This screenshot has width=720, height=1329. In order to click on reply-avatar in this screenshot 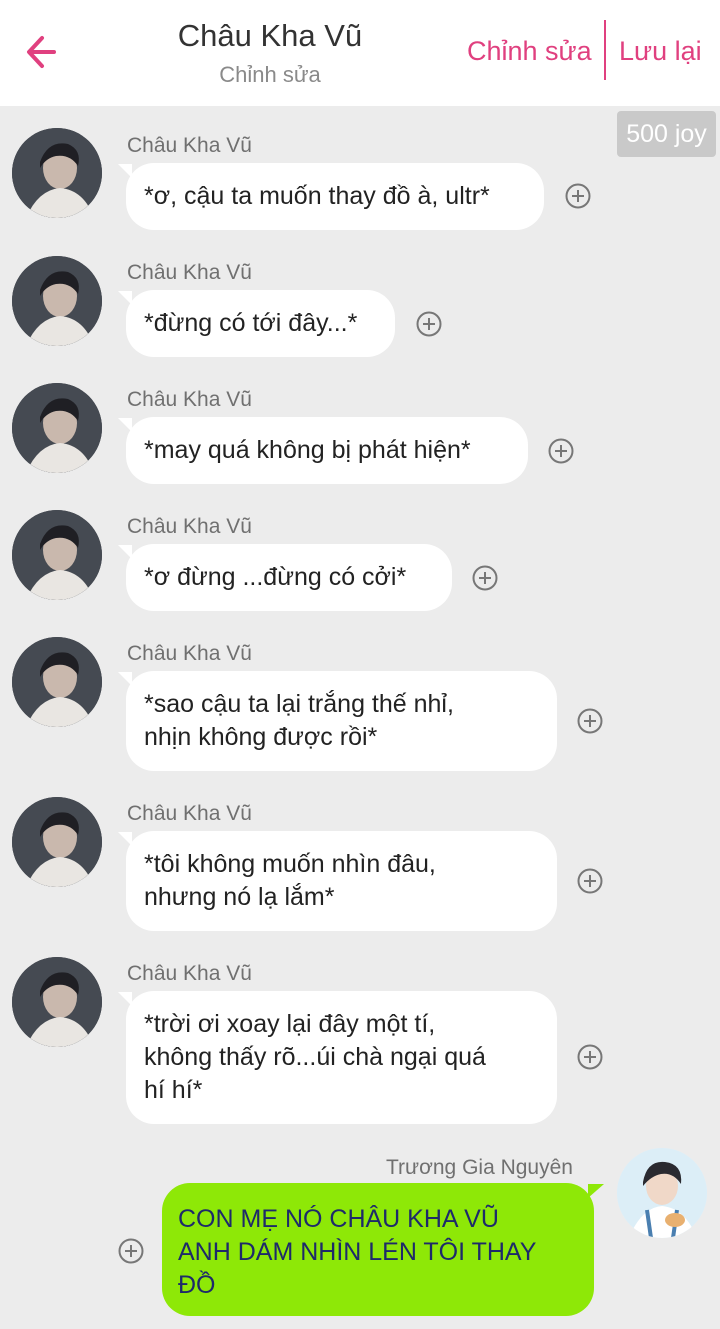, I will do `click(662, 1193)`.